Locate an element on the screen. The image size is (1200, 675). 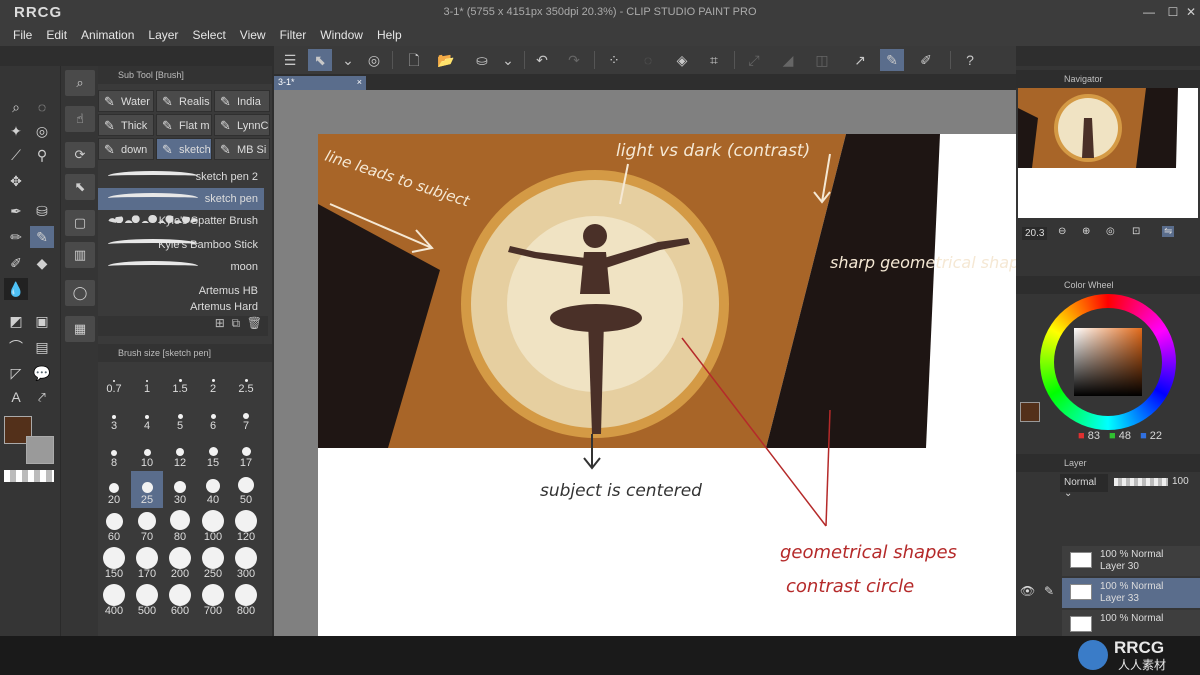
balloon-icon: 💬 is located at coordinates (42, 373).